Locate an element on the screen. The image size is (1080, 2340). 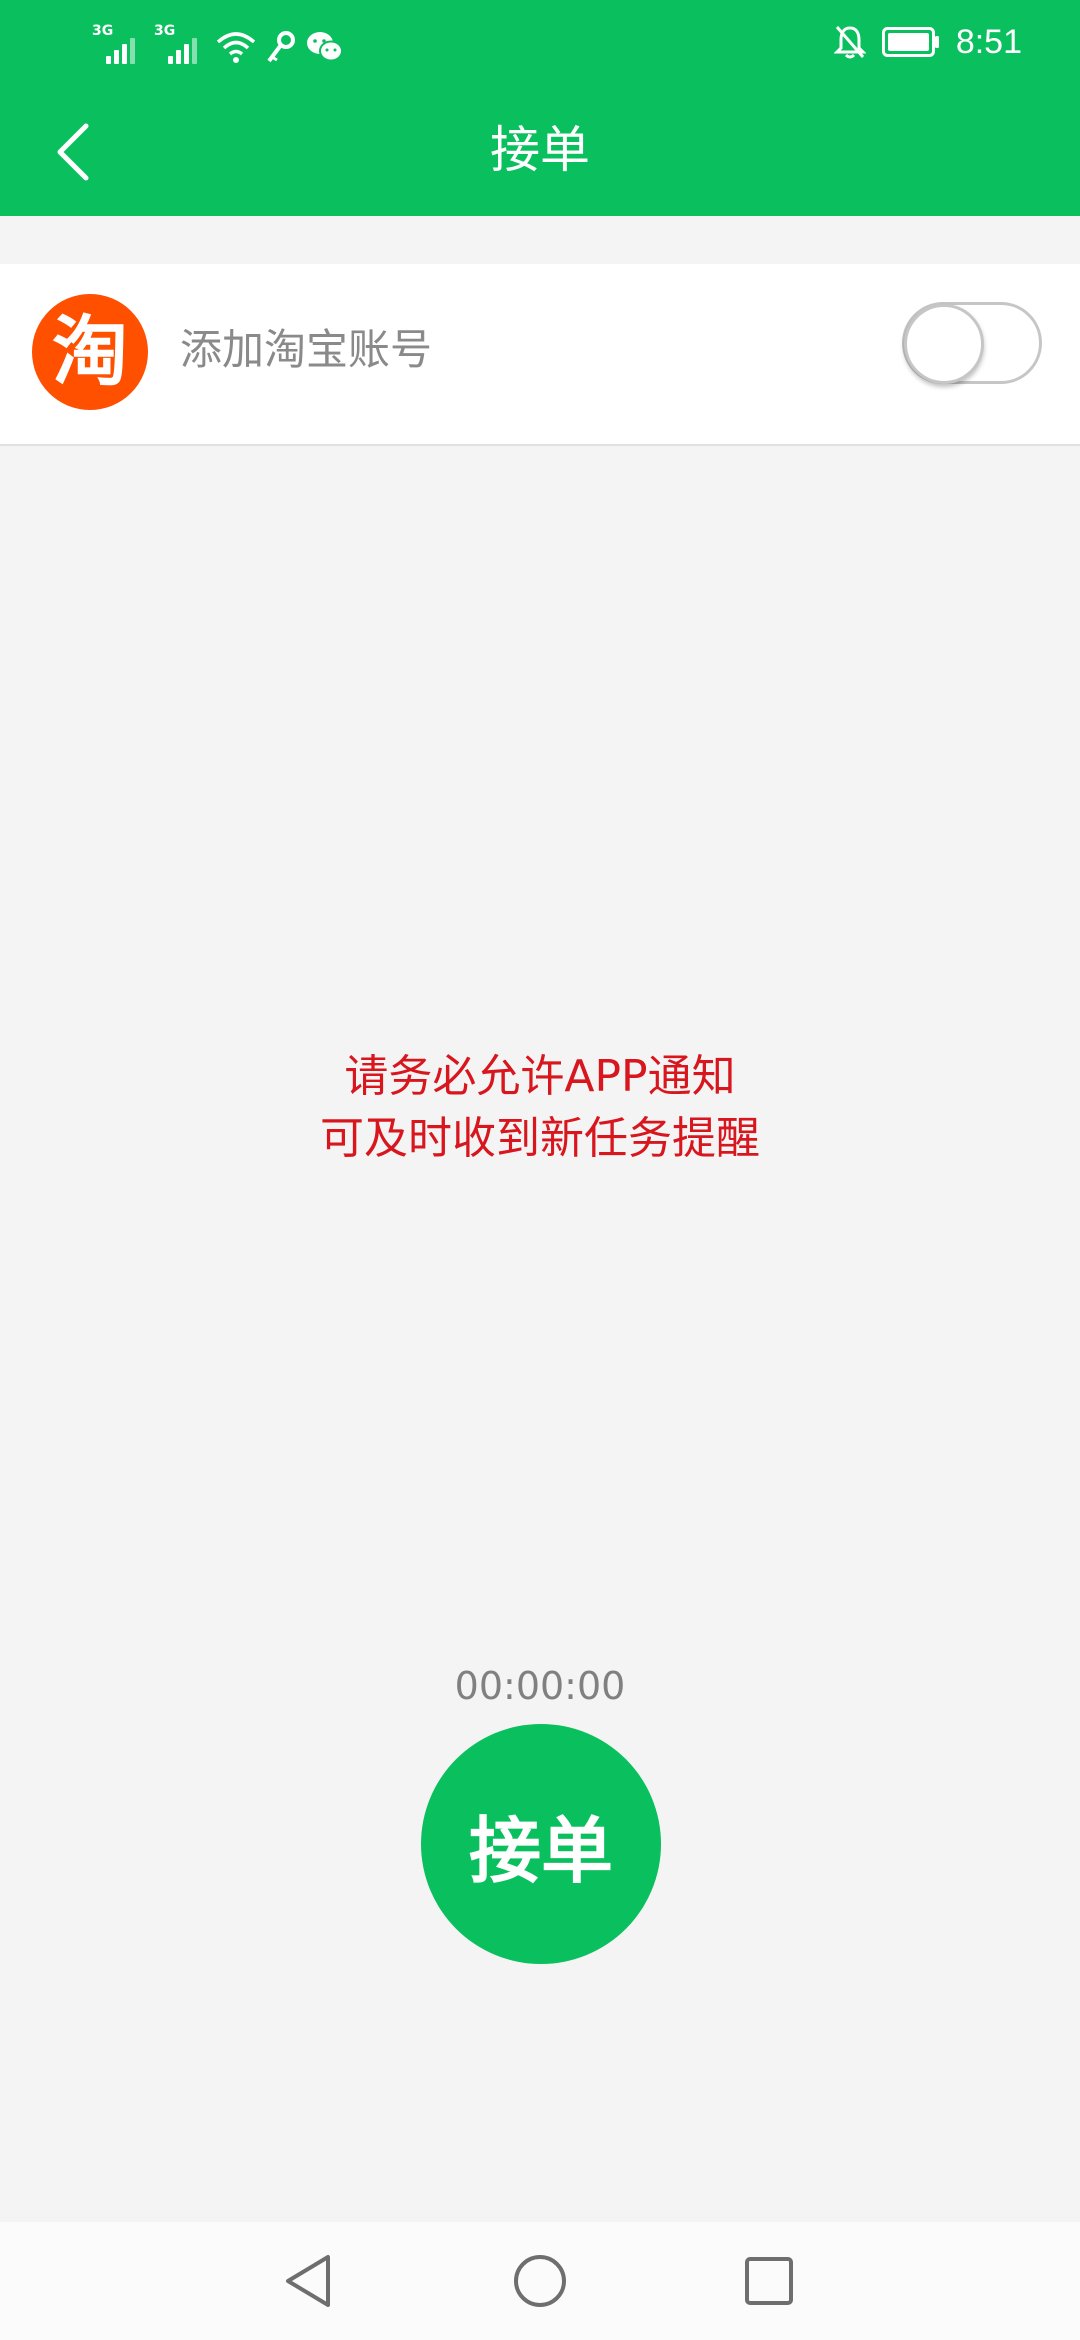
add-taobao-account-label: 添加淘宝账号 is located at coordinates (306, 349).